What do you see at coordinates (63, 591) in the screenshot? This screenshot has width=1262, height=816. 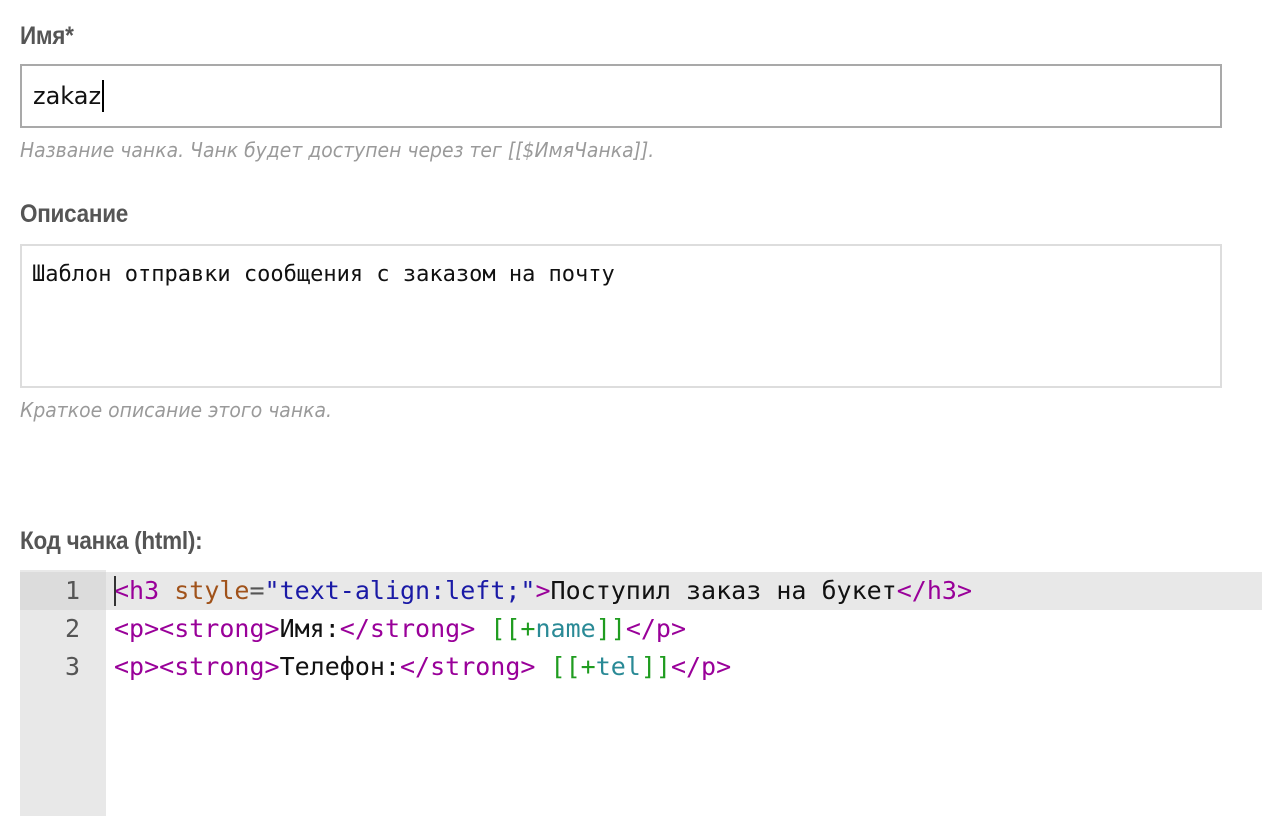 I see `line-number: 1` at bounding box center [63, 591].